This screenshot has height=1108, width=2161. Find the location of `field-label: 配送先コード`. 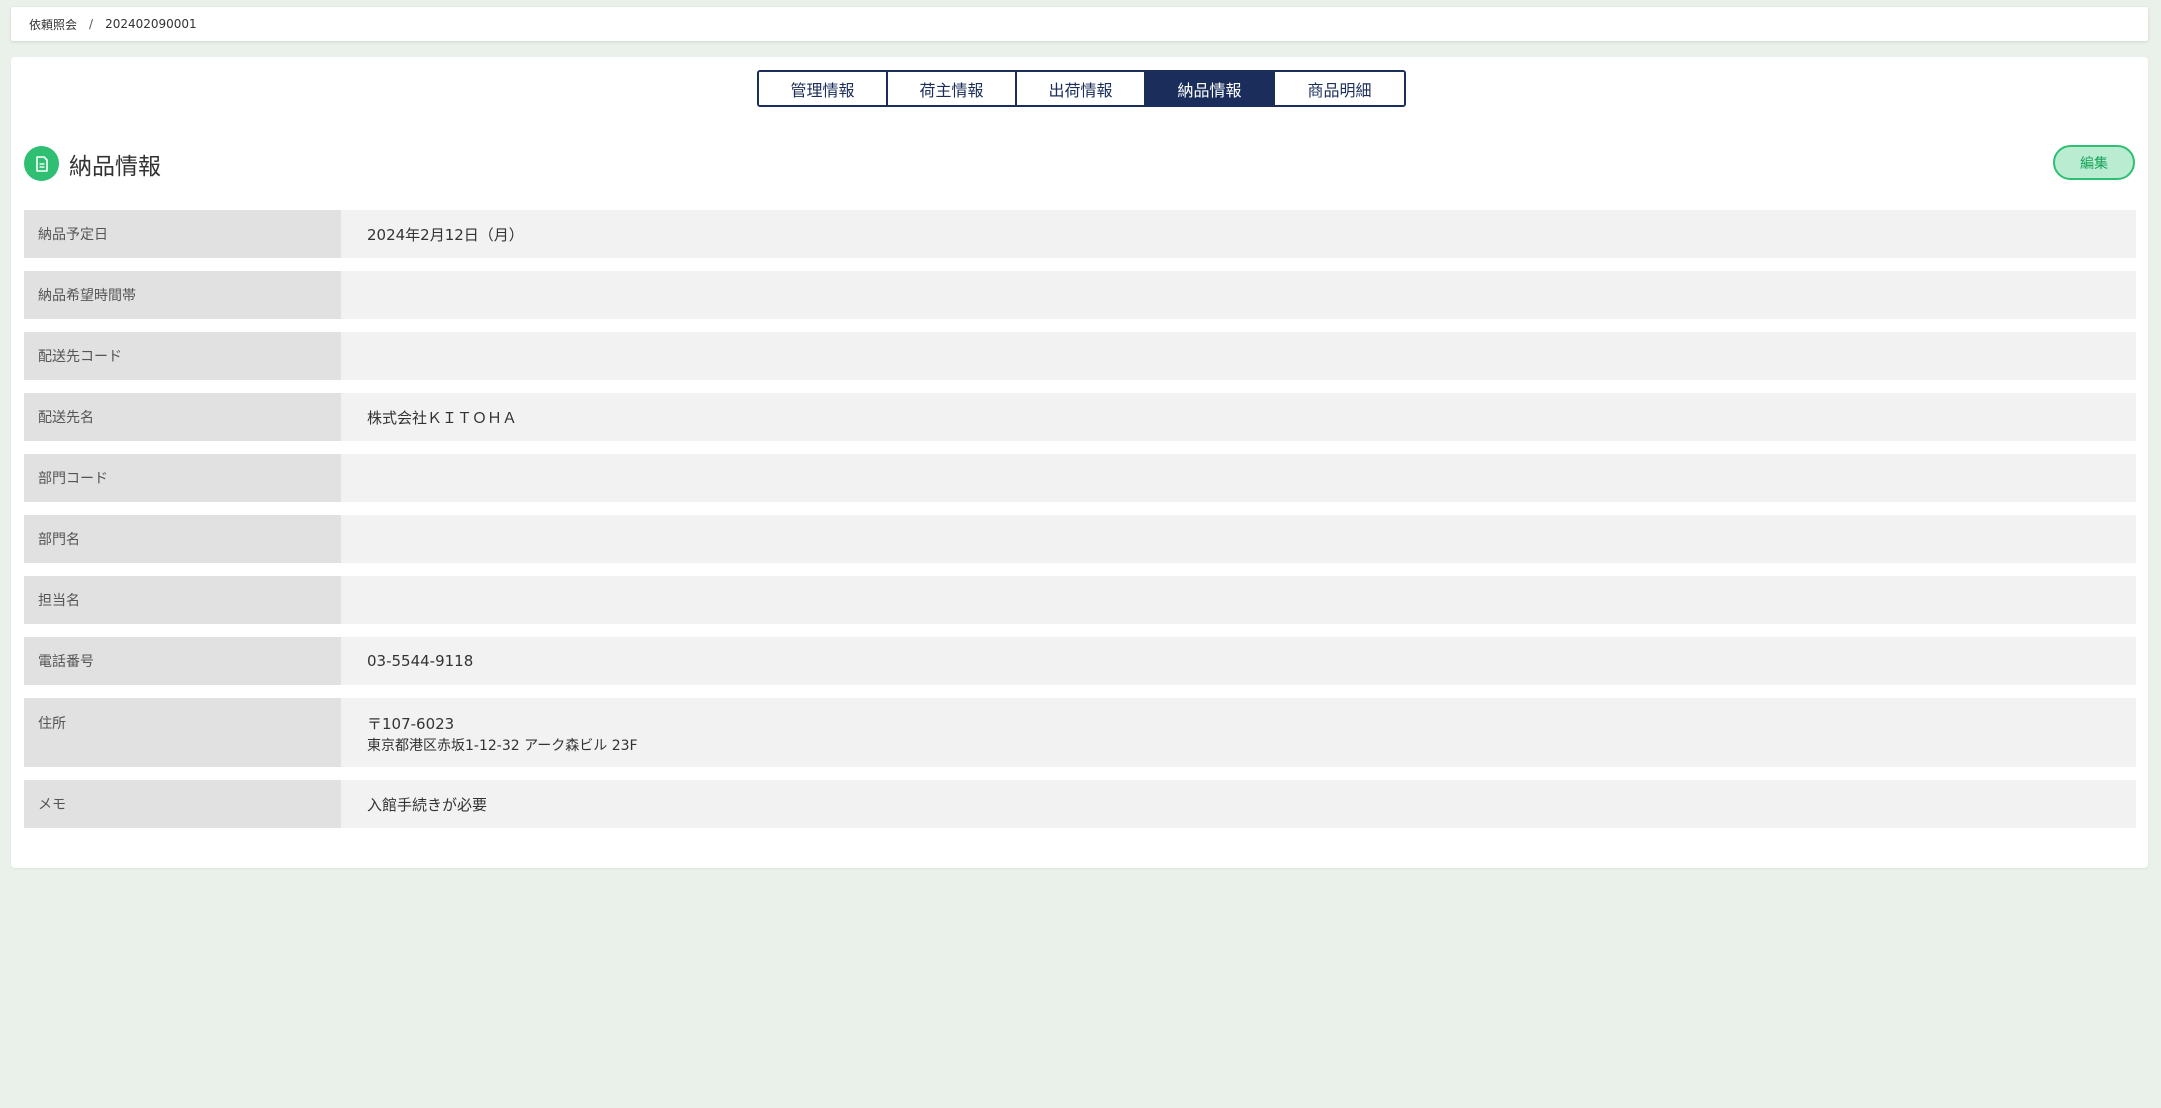

field-label: 配送先コード is located at coordinates (182, 356).